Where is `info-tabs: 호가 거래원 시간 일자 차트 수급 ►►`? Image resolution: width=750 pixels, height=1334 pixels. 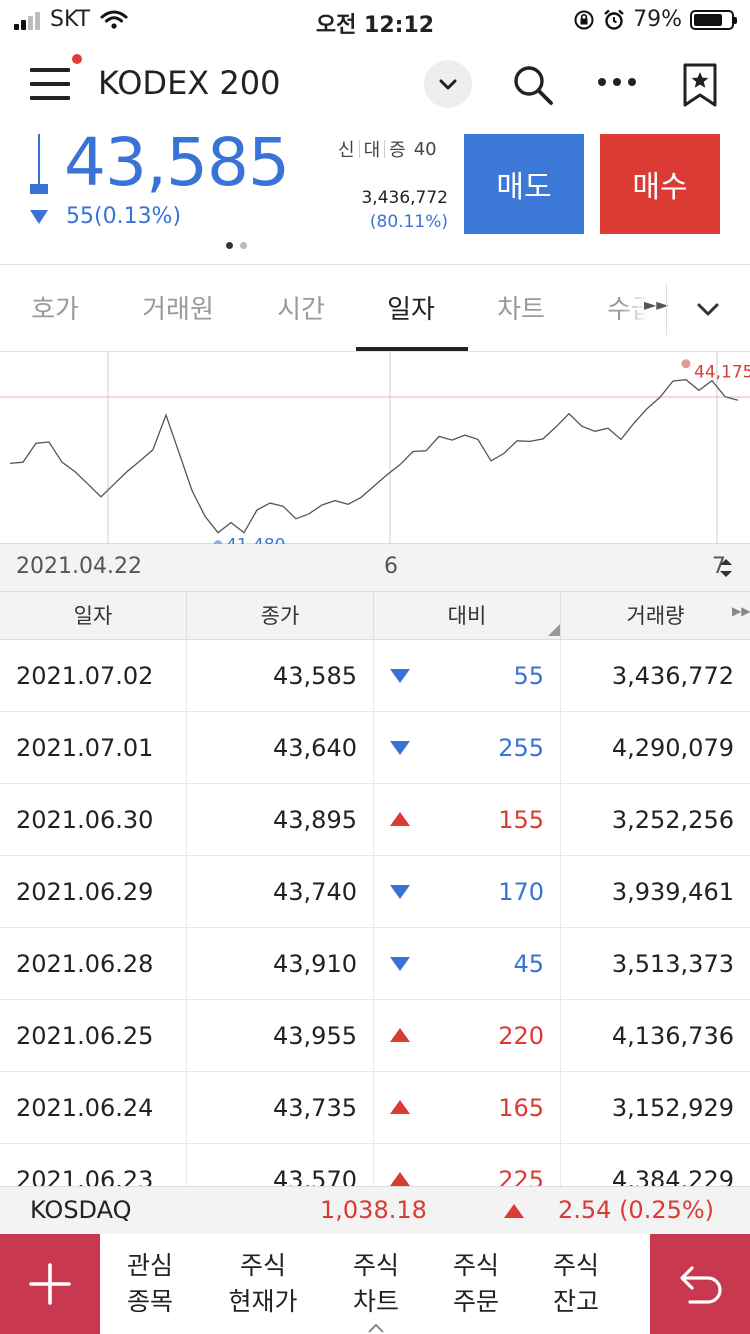
info-tabs: 호가 거래원 시간 일자 차트 수급 ►► is located at coordinates (375, 308).